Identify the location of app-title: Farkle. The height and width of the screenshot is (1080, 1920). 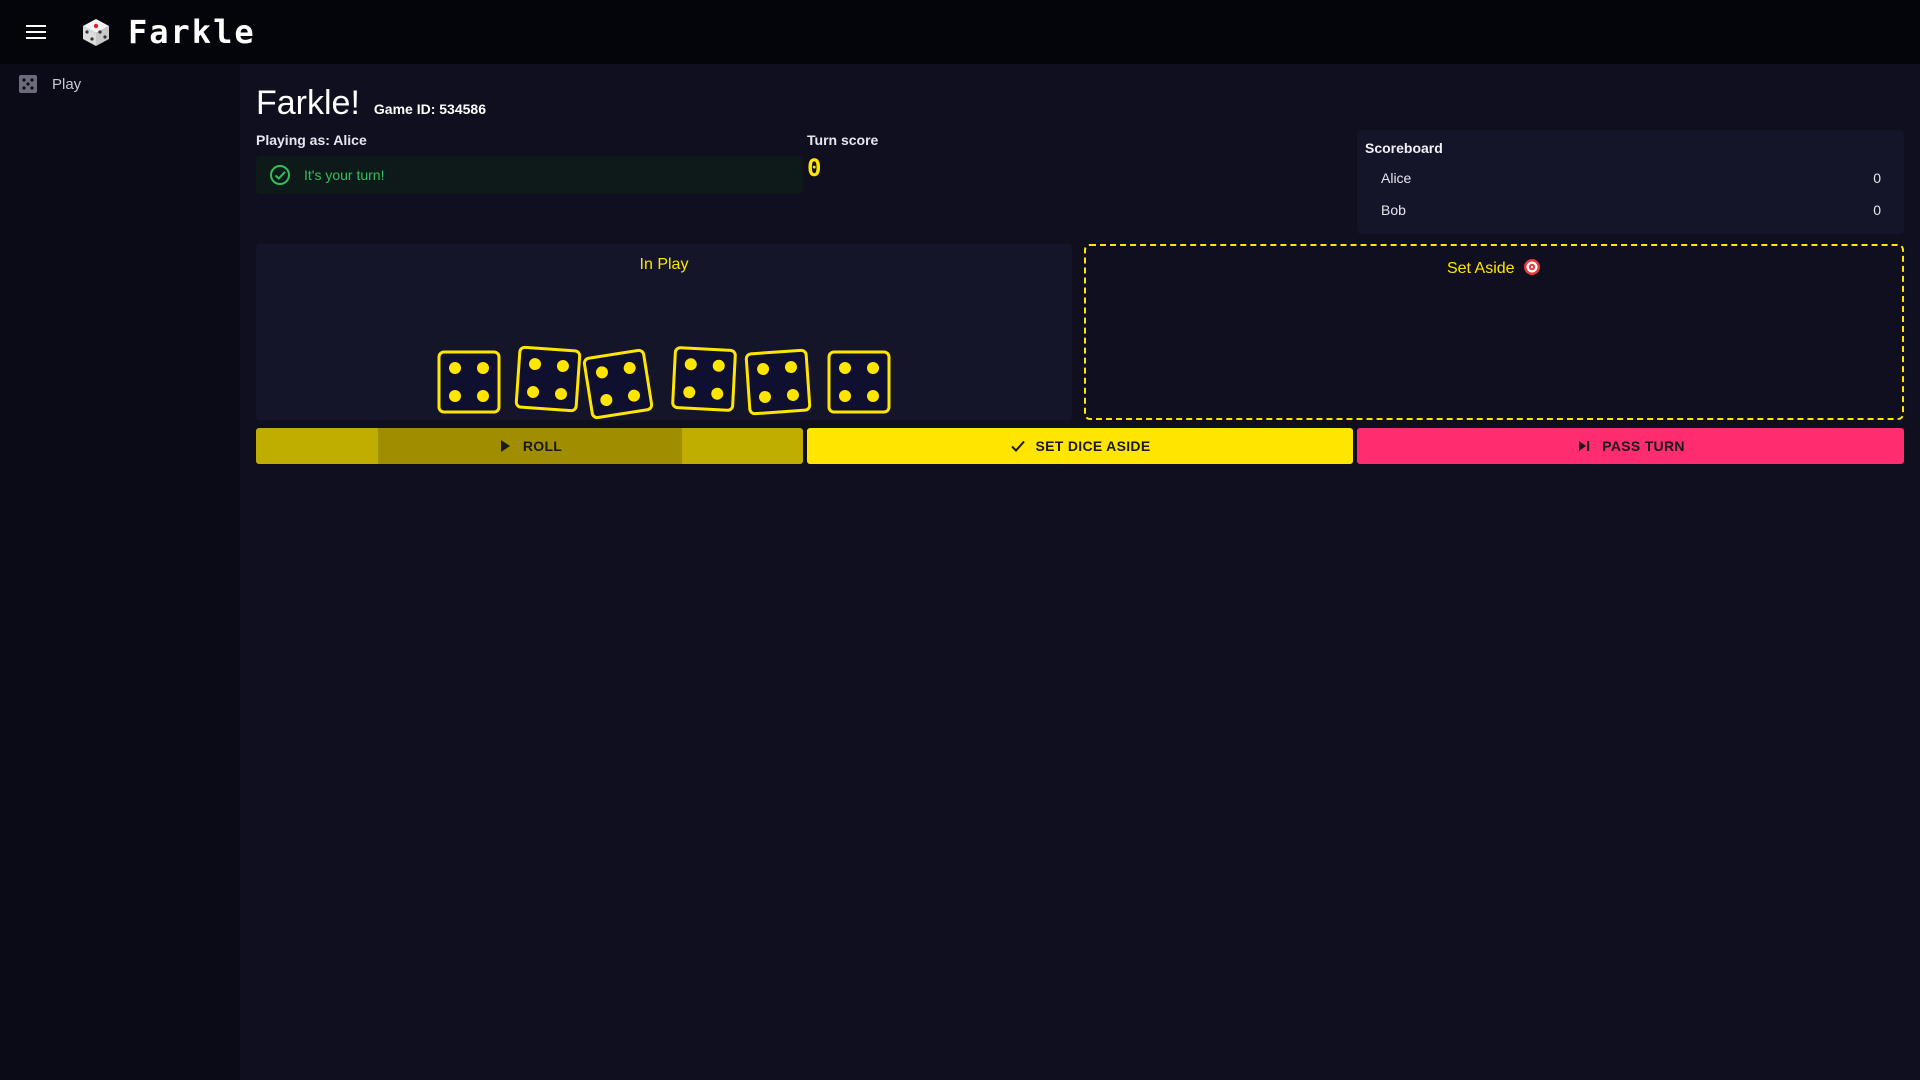
(192, 32).